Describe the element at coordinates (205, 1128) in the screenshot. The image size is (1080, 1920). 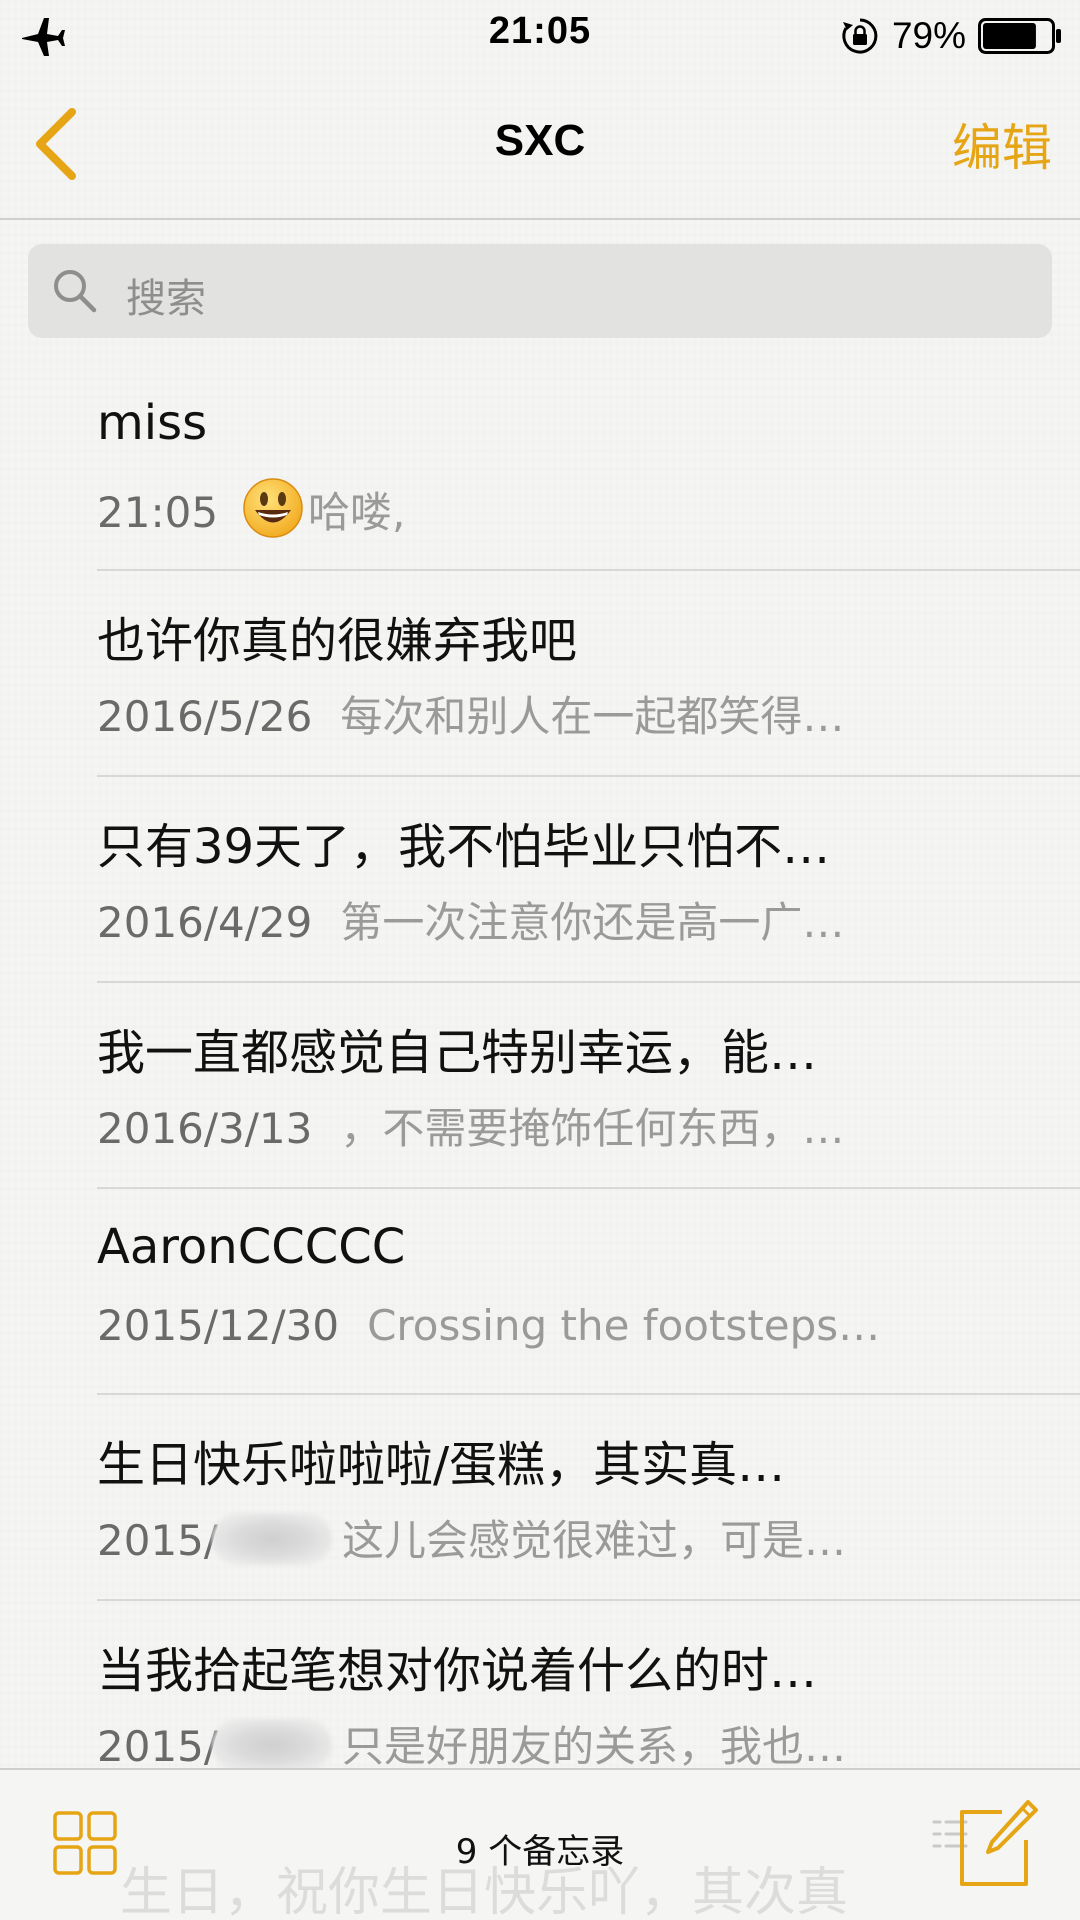
I see `note-date: 2016/3/13` at that location.